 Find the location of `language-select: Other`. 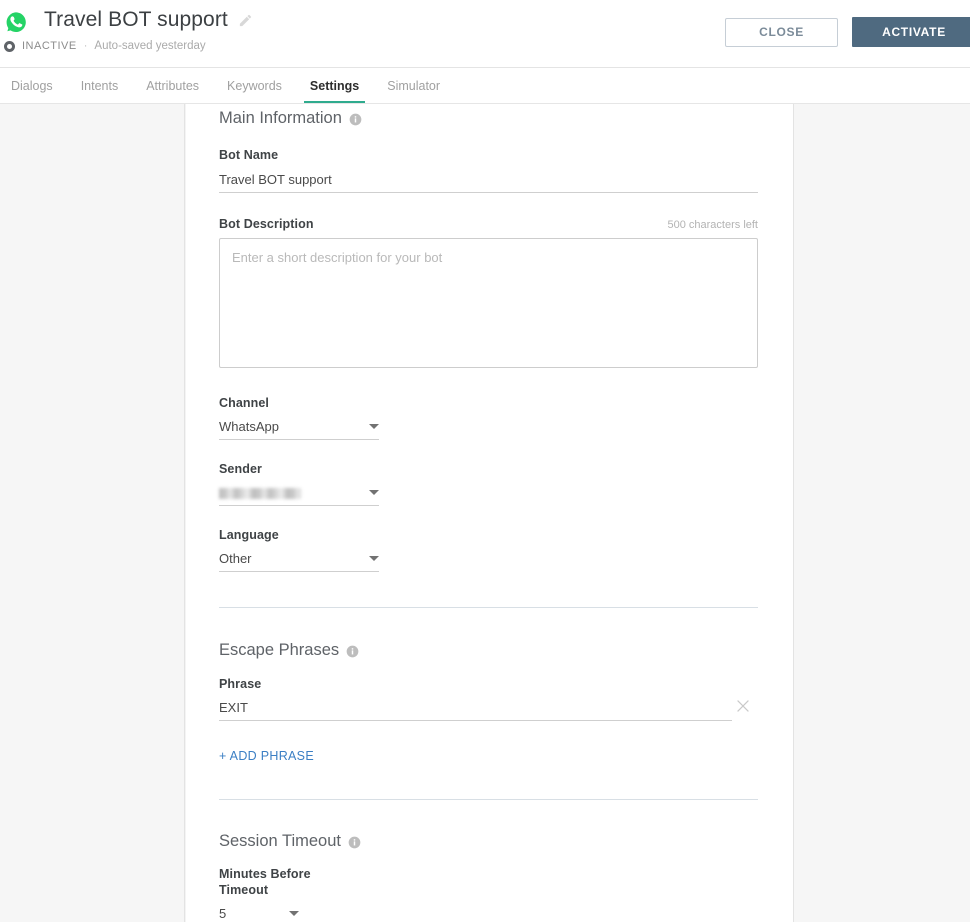

language-select: Other is located at coordinates (299, 560).